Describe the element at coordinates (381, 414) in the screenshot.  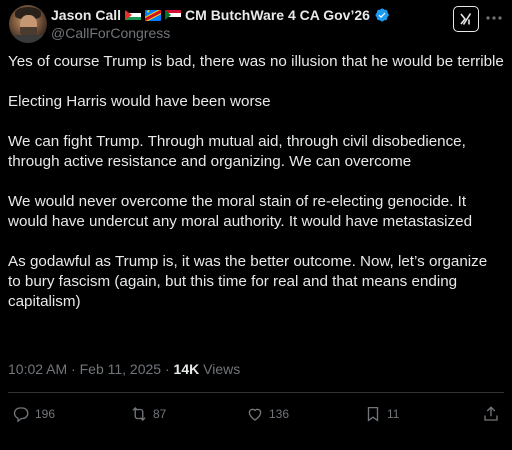
I see `bookmark-button: 11` at that location.